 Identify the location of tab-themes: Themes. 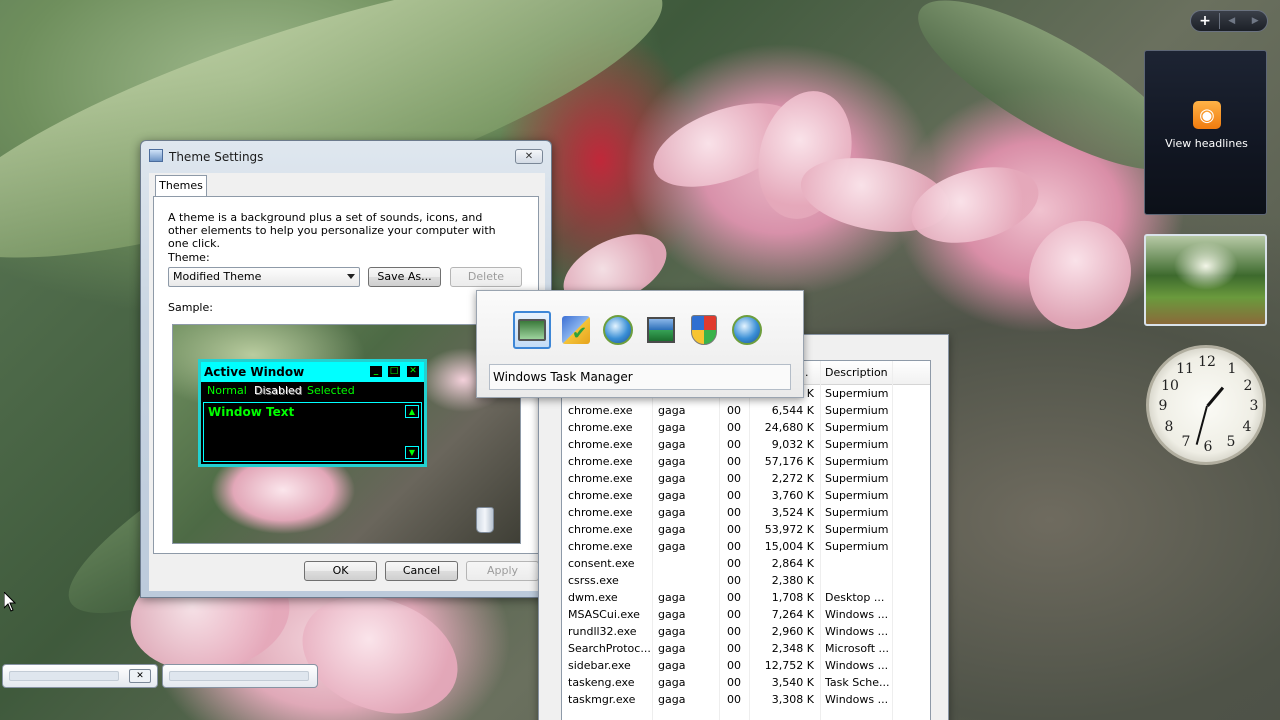
(181, 186).